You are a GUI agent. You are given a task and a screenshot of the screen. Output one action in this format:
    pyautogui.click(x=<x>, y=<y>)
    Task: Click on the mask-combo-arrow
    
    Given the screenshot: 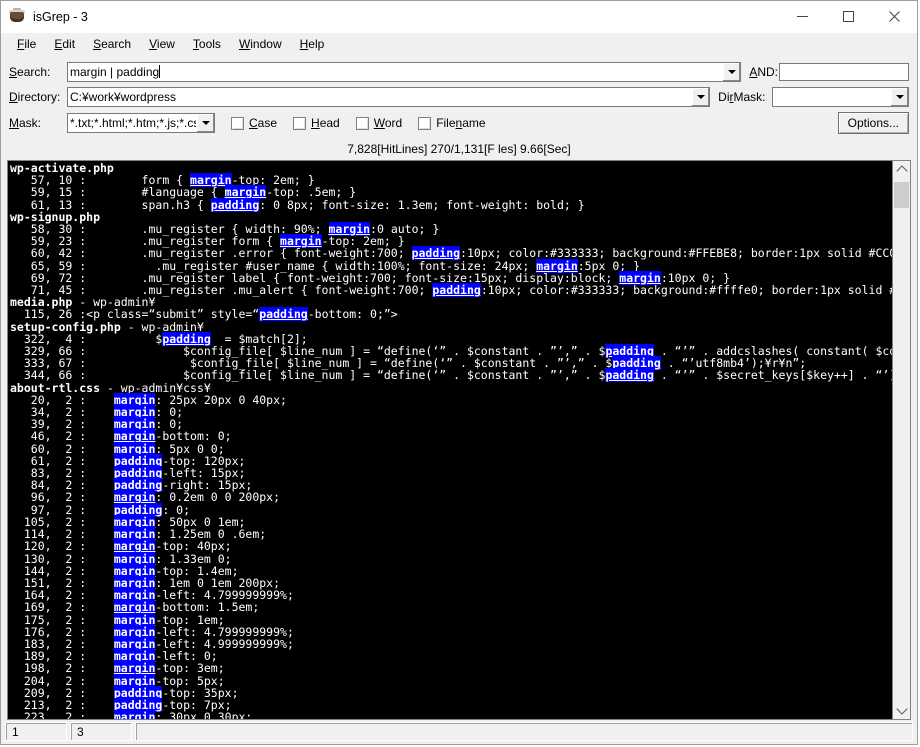 What is the action you would take?
    pyautogui.click(x=205, y=123)
    